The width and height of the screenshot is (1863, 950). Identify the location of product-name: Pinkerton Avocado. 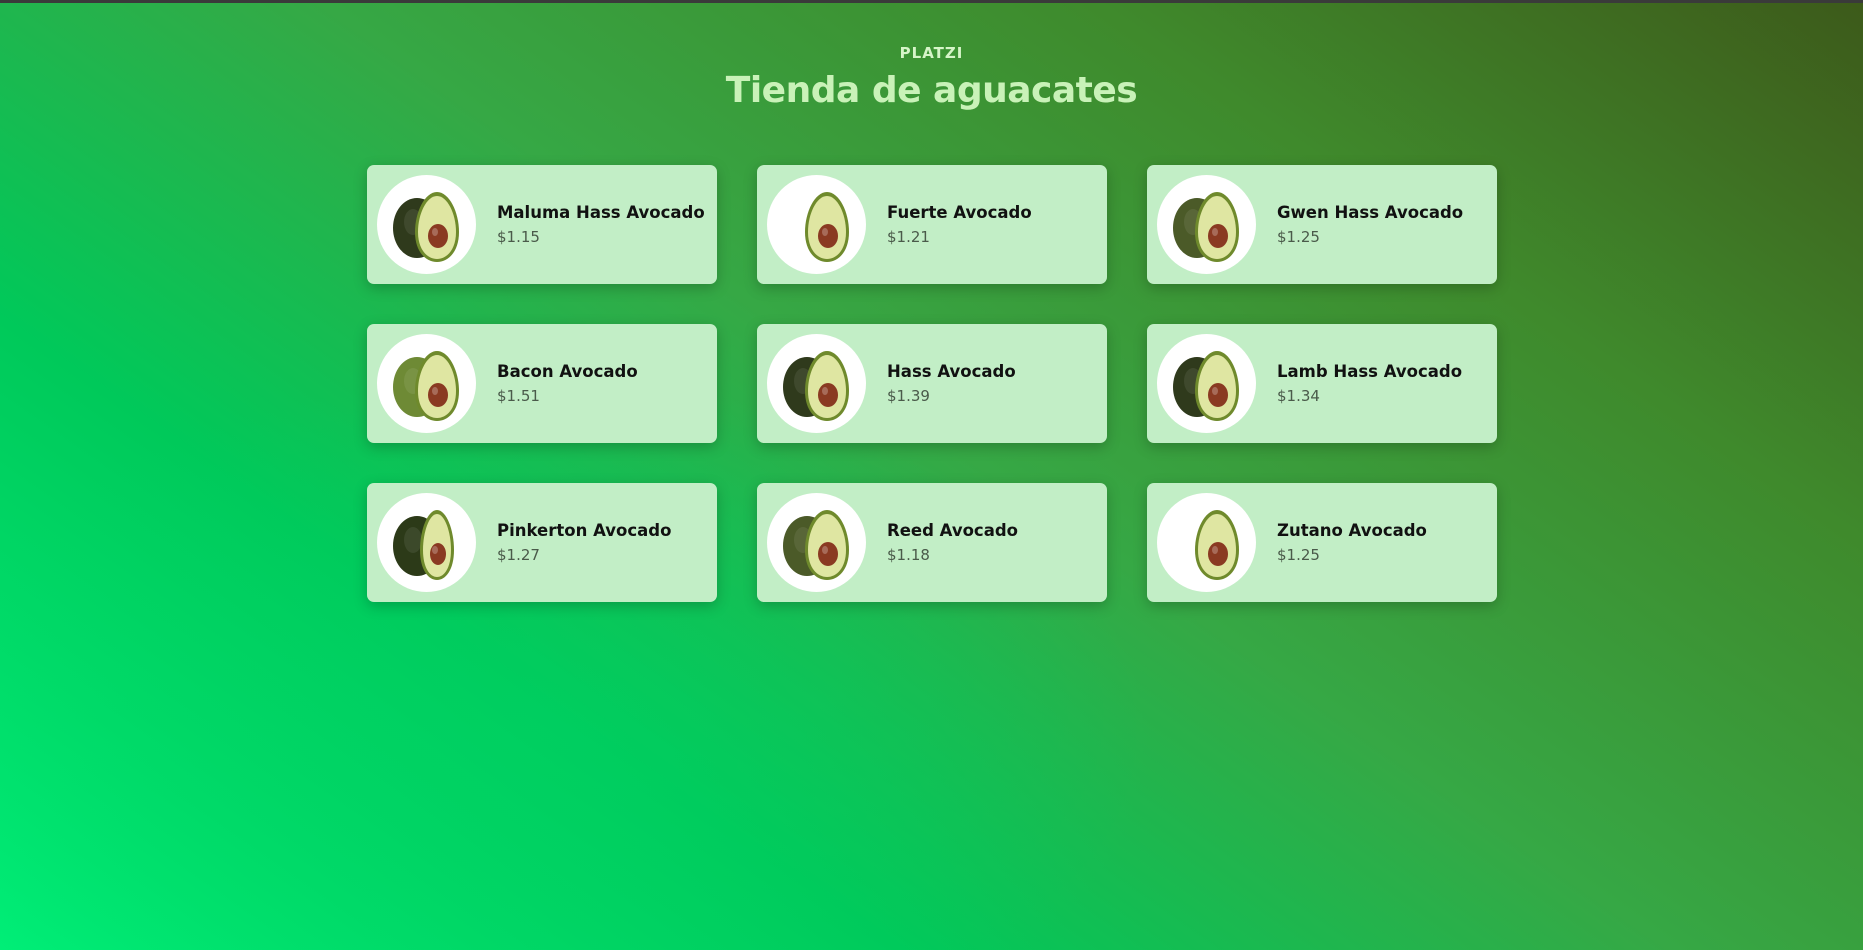
(584, 530).